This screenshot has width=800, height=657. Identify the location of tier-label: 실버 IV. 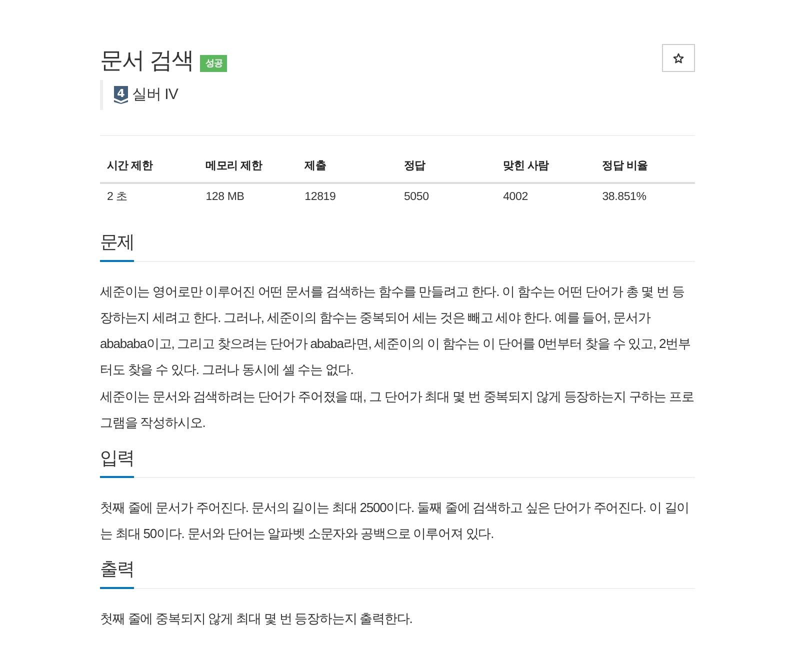
(155, 95).